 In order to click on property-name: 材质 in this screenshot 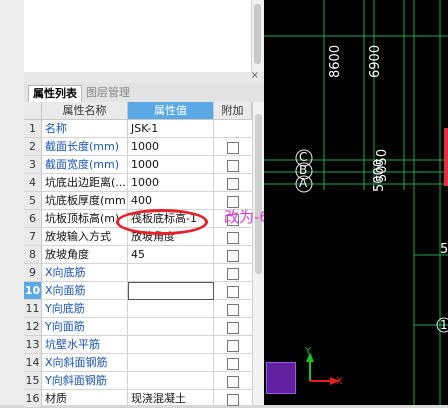, I will do `click(85, 399)`.